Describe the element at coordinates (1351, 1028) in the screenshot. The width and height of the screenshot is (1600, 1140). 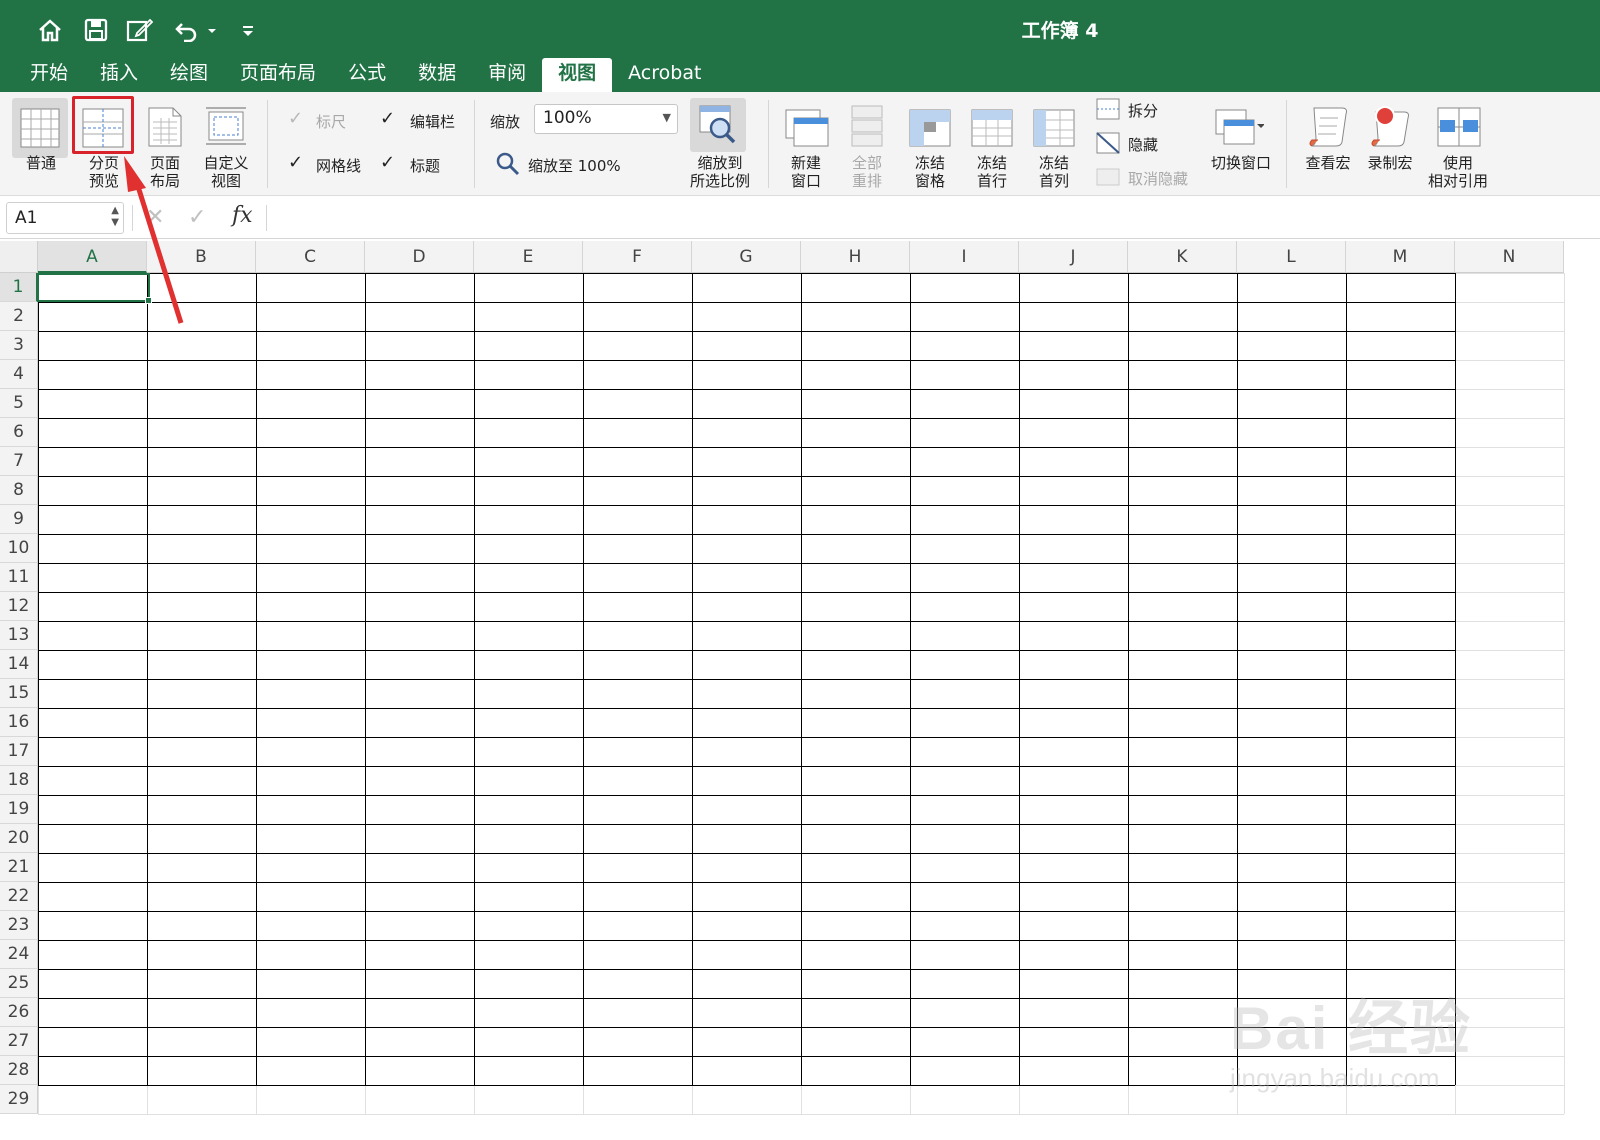
I see `watermark-logo-text: Bai 经验` at that location.